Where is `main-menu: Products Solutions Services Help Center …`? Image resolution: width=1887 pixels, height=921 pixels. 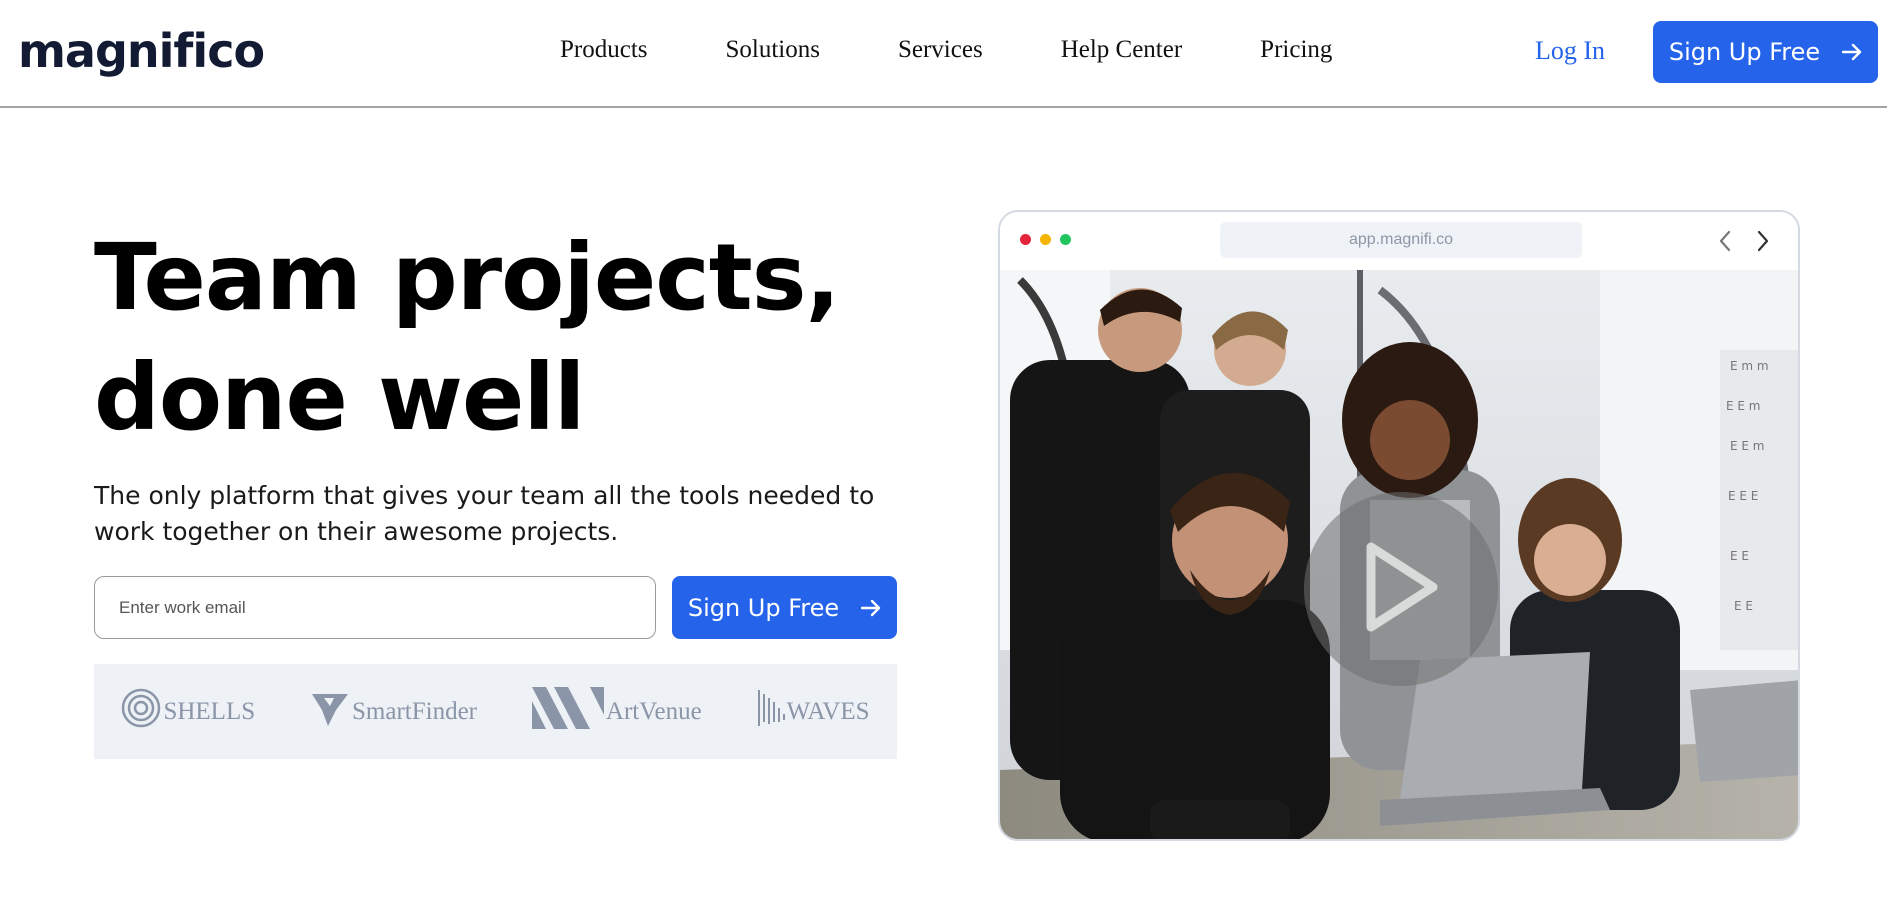 main-menu: Products Solutions Services Help Center … is located at coordinates (985, 50).